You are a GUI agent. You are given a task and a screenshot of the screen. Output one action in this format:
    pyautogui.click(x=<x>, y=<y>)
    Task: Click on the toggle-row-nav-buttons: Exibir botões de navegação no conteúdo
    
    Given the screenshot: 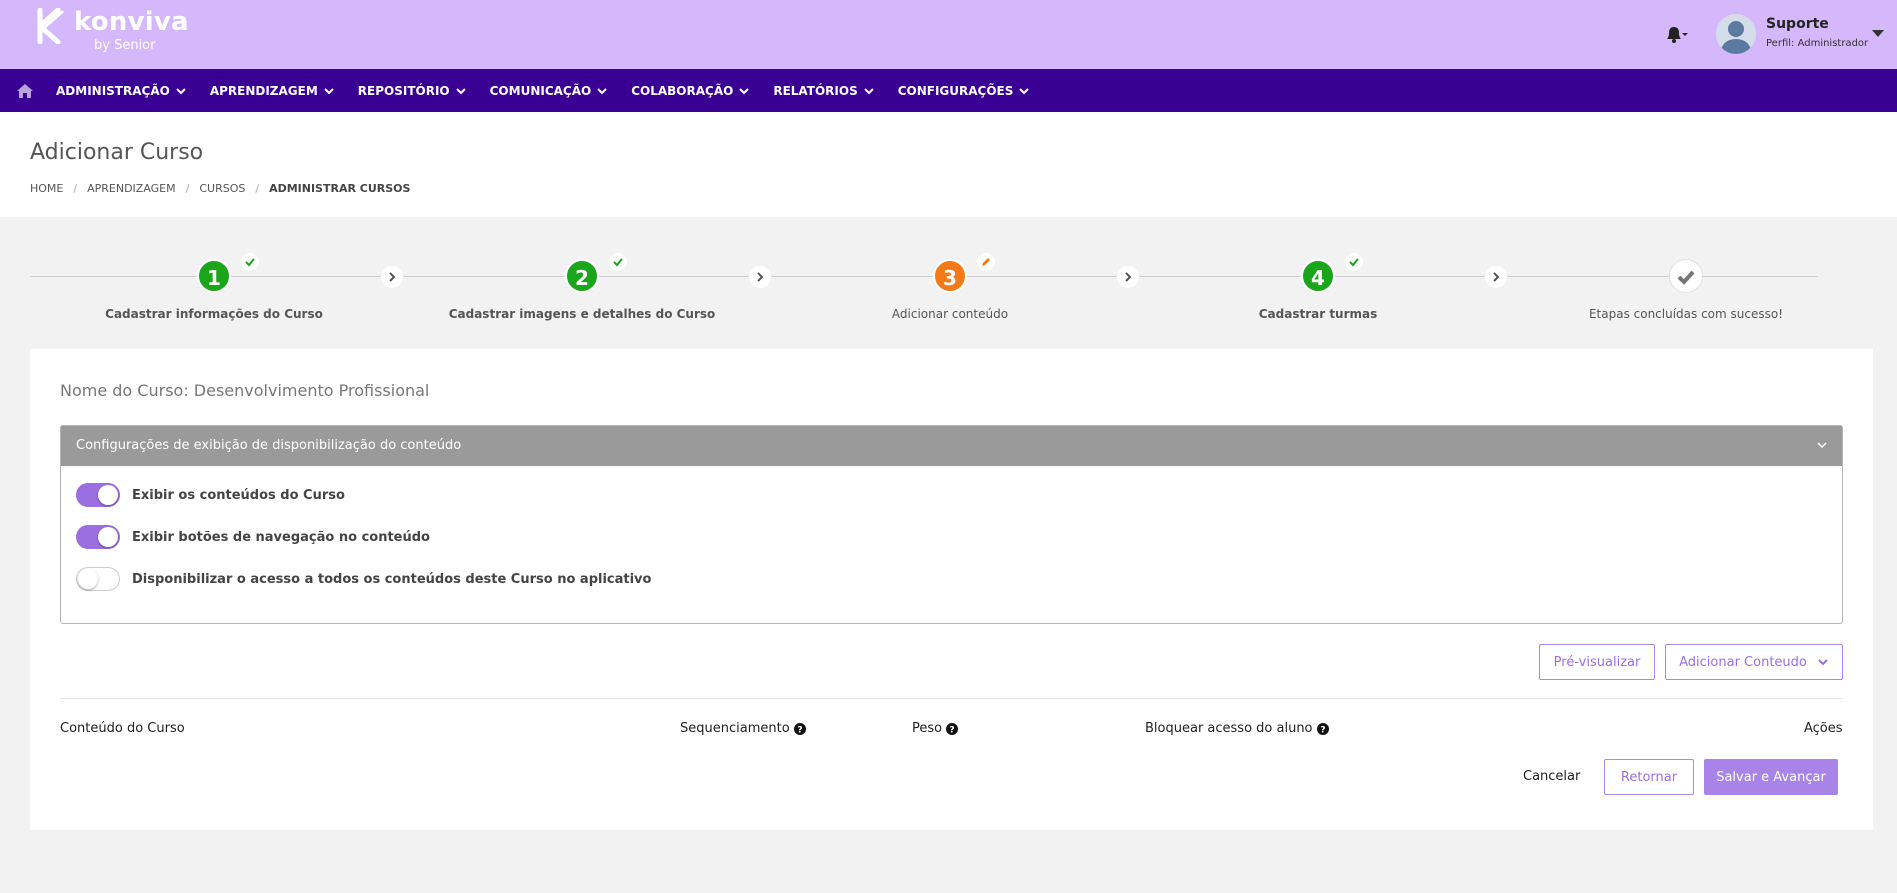 What is the action you would take?
    pyautogui.click(x=253, y=537)
    